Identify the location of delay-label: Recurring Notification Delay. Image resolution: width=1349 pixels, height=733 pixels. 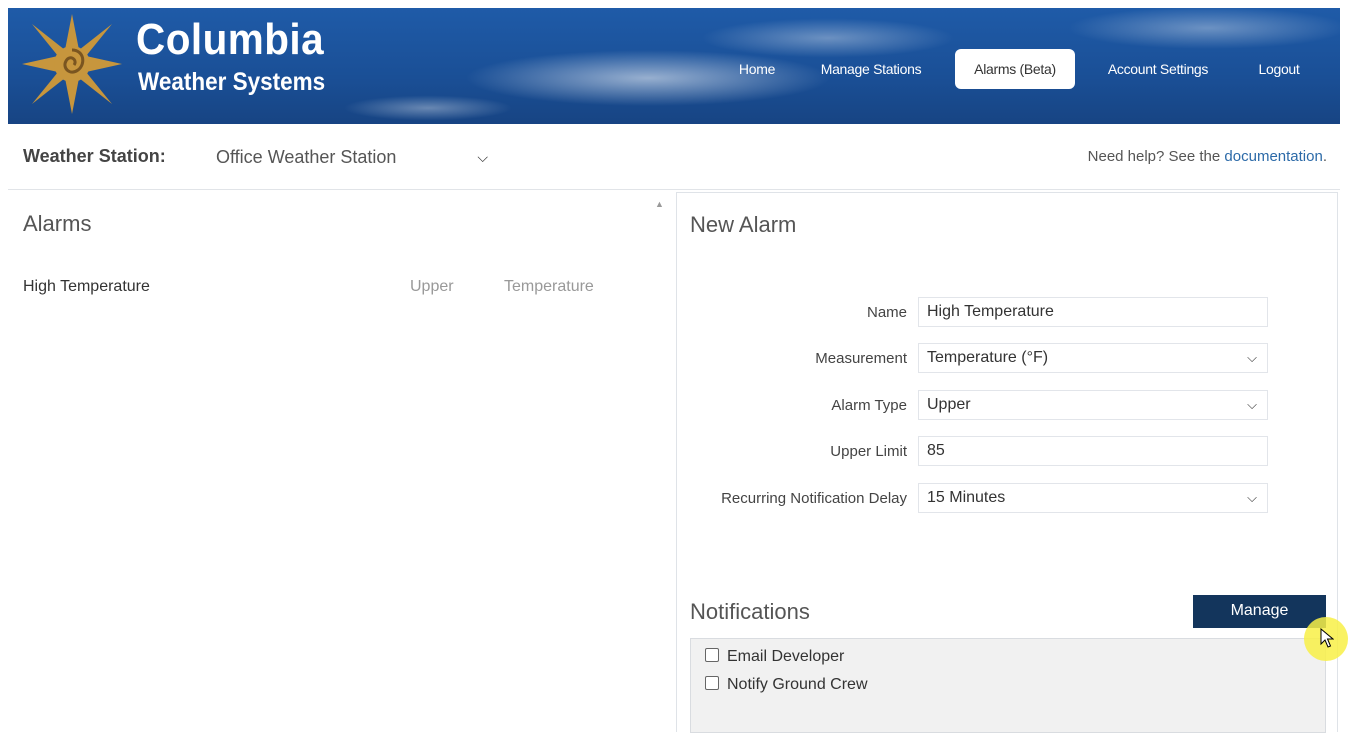
(814, 498).